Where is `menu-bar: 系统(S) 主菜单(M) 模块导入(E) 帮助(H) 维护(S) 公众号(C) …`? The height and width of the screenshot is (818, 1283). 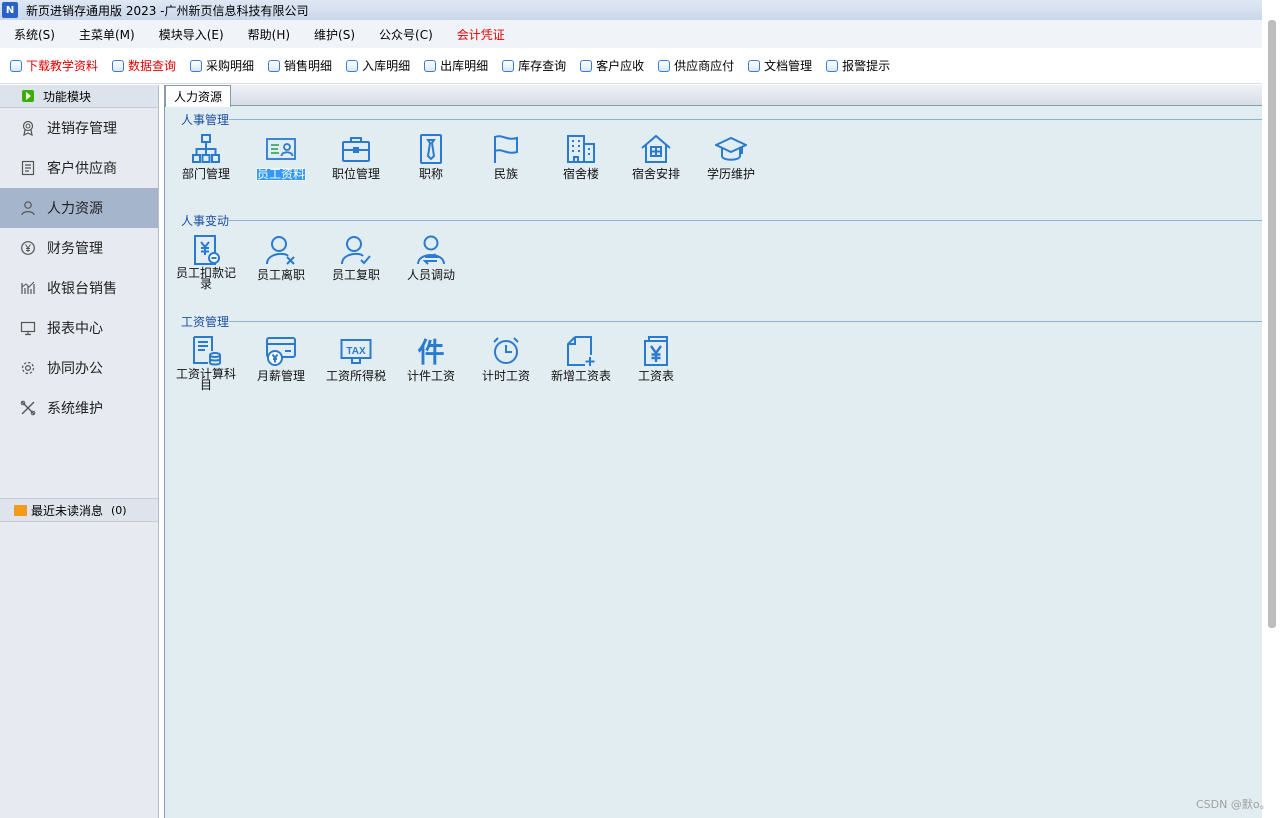
menu-bar: 系统(S) 主菜单(M) 模块导入(E) 帮助(H) 维护(S) 公众号(C) … is located at coordinates (631, 34).